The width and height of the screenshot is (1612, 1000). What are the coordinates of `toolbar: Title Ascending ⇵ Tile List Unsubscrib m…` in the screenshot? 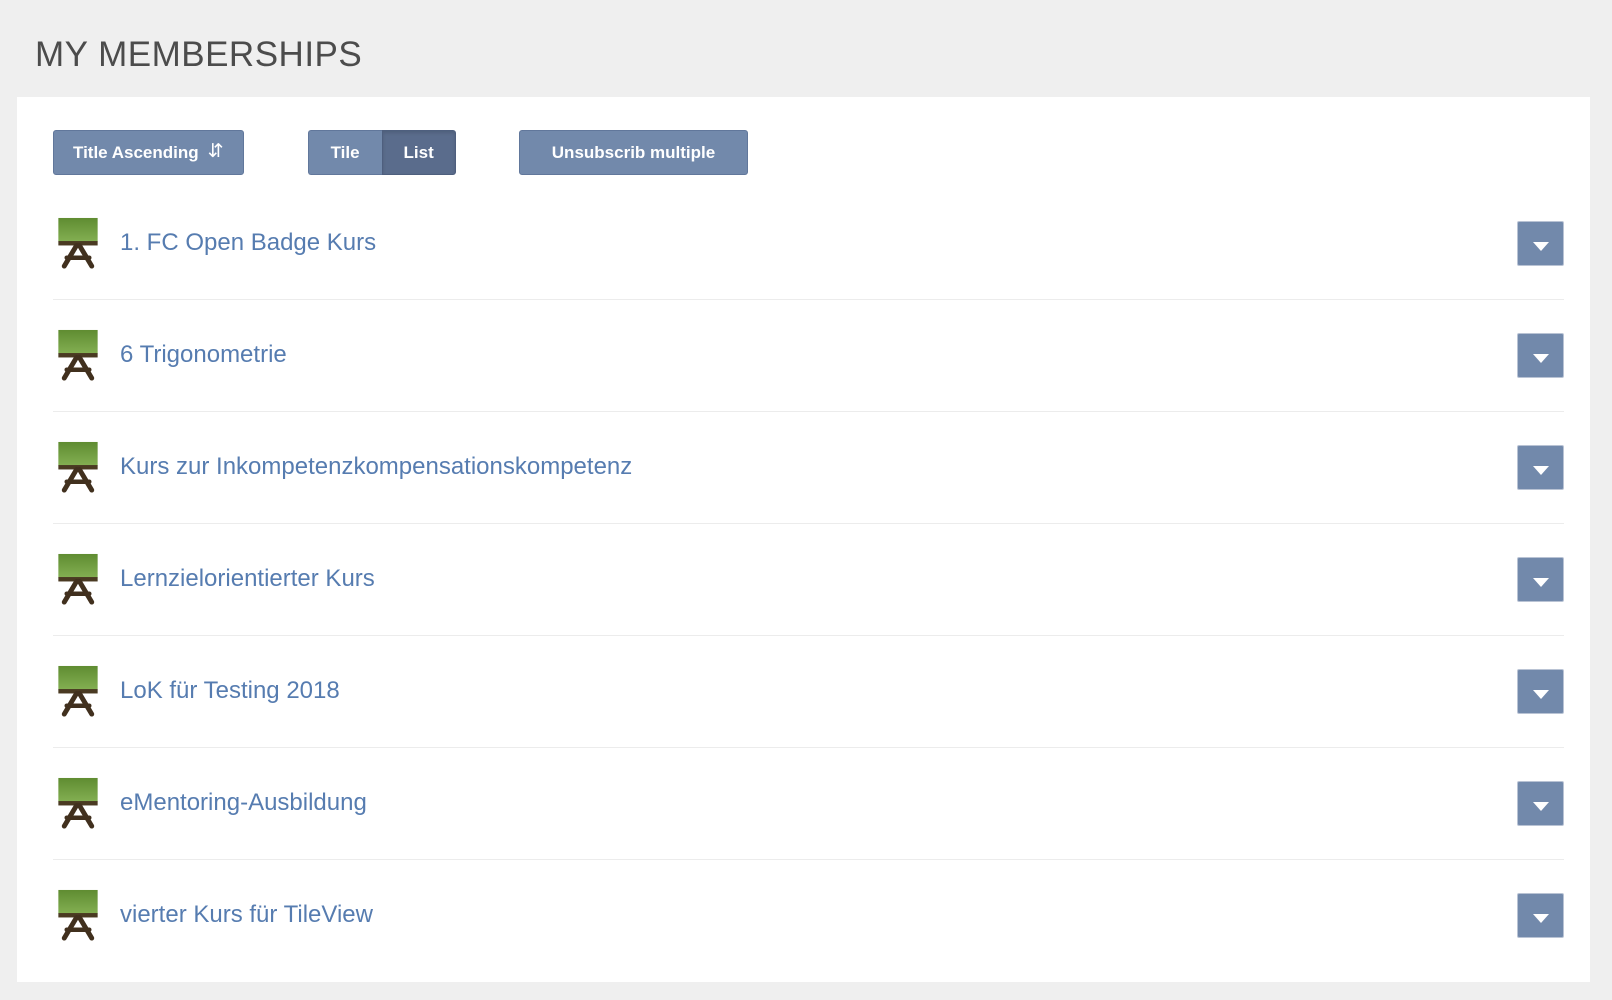 It's located at (808, 152).